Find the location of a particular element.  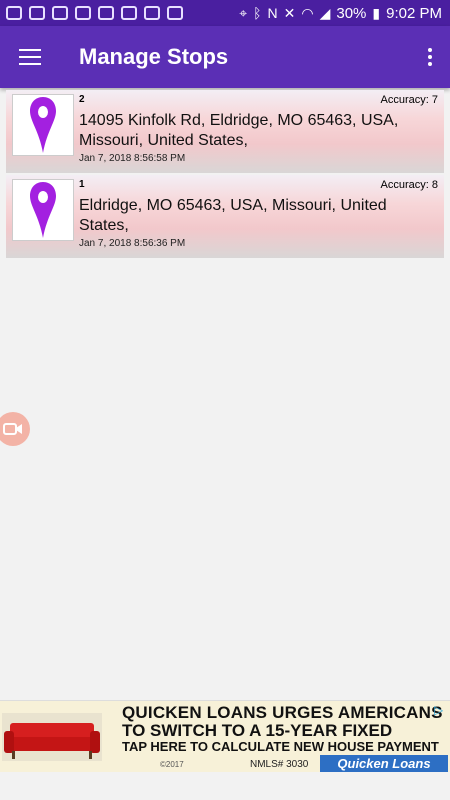

status-bar: ⌖ ᛒ N ✕ ◠ ◢ 30% ▮ 9:02 PM is located at coordinates (225, 13).